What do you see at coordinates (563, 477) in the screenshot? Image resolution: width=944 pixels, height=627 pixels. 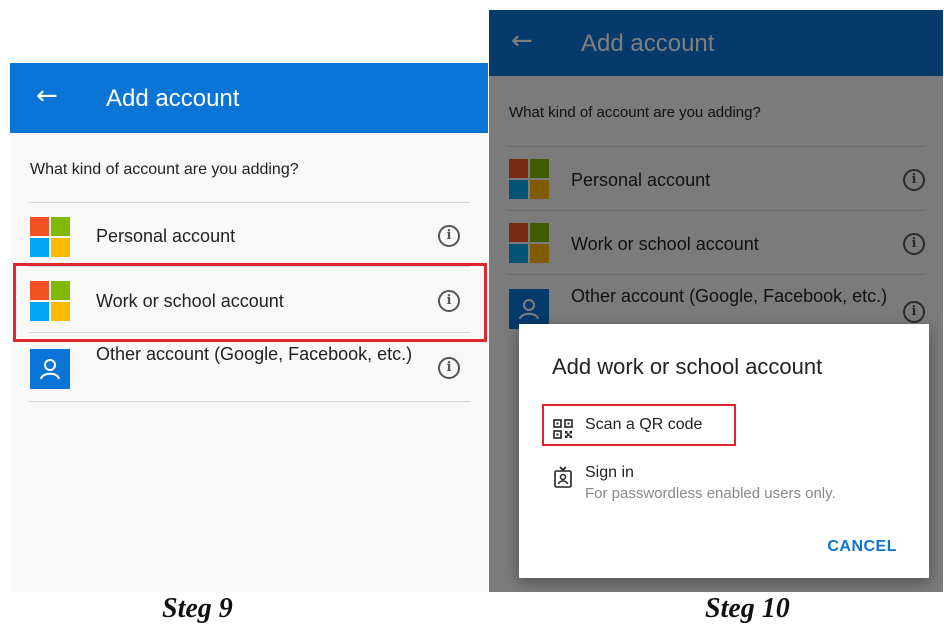 I see `badge-icon` at bounding box center [563, 477].